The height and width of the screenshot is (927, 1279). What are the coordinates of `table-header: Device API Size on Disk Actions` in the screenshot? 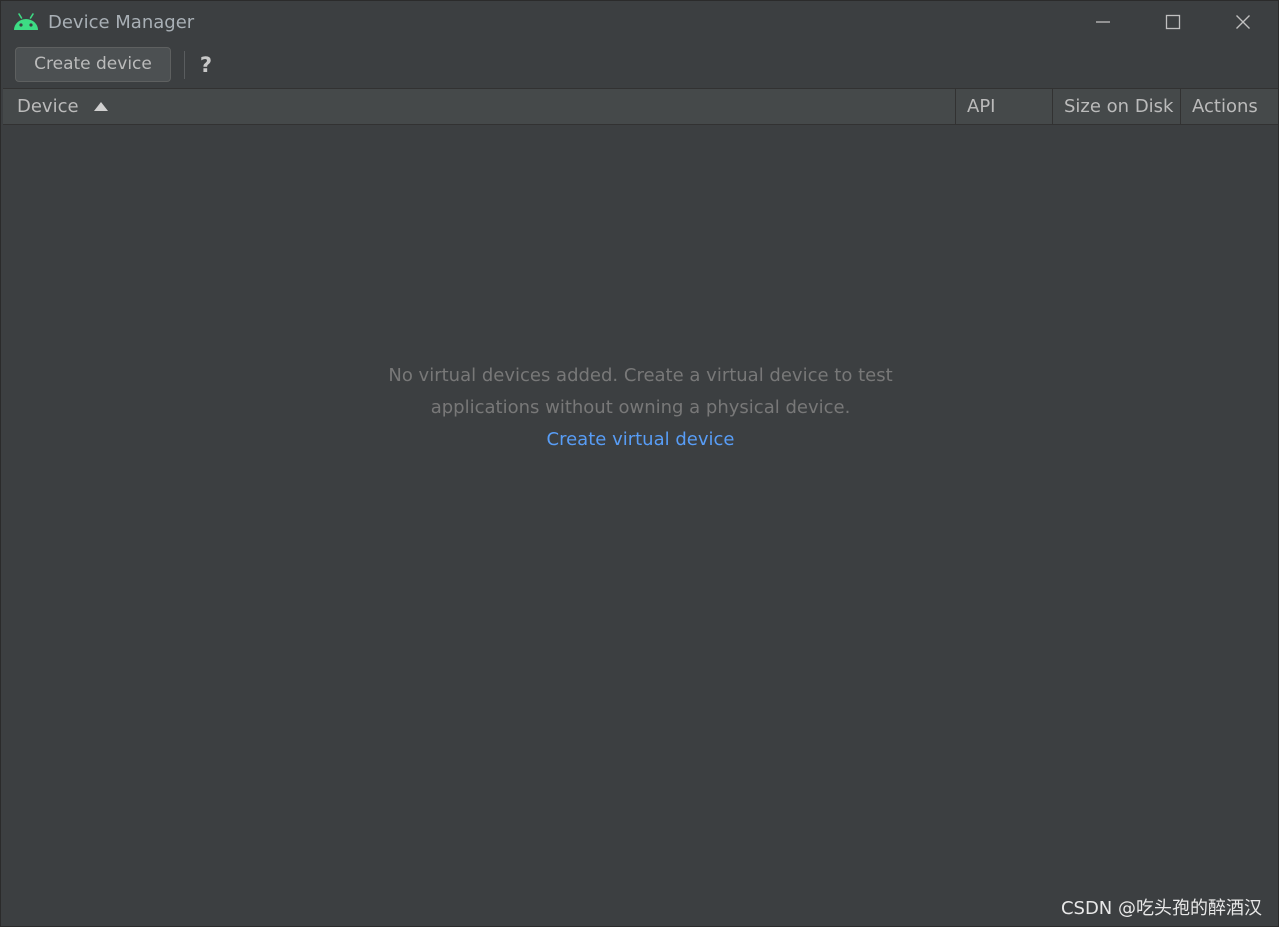 It's located at (640, 106).